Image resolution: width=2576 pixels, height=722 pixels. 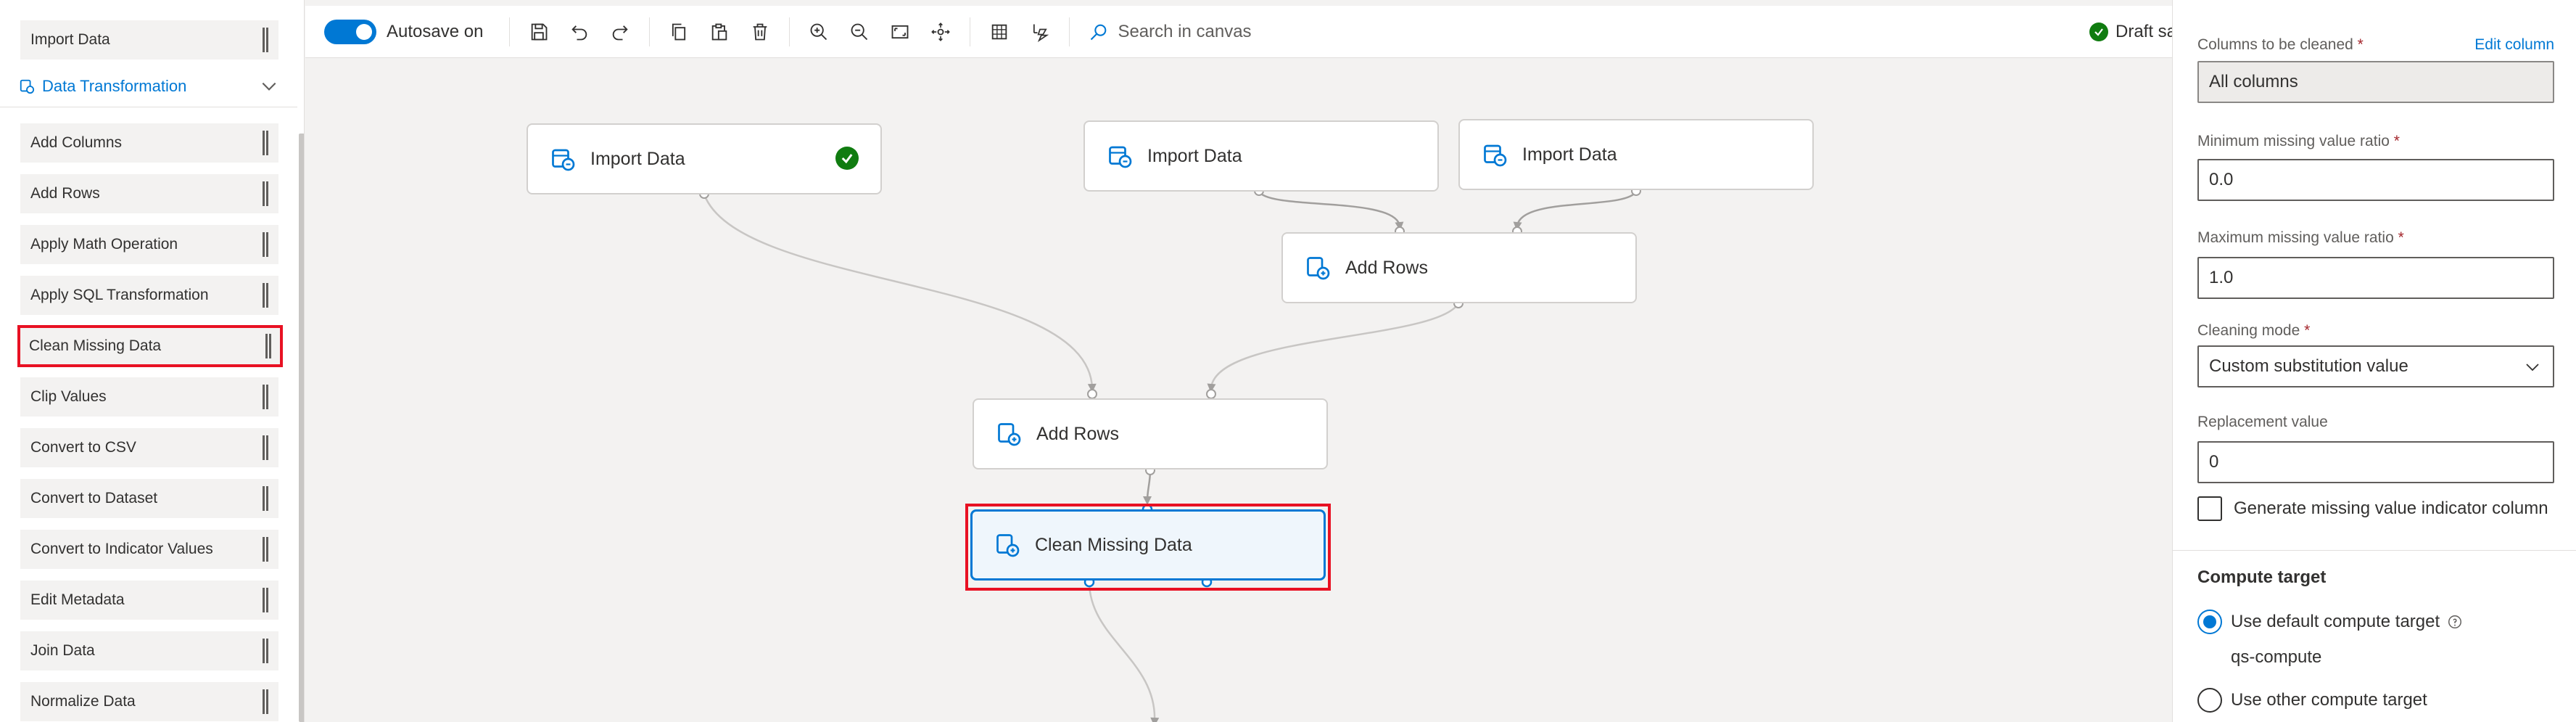 I want to click on edge-import2-addrows1, so click(x=1331, y=211).